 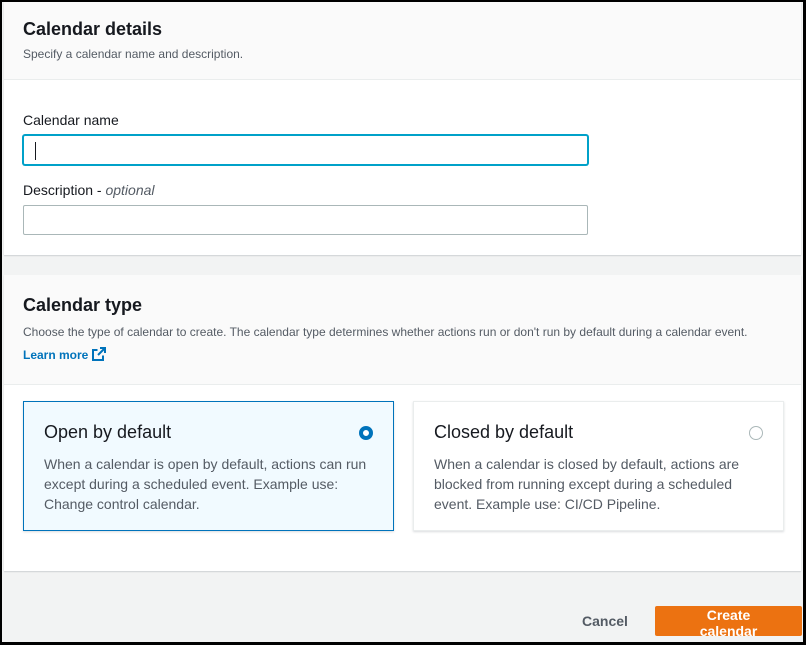 What do you see at coordinates (83, 305) in the screenshot?
I see `calendar-type-title: Calendar type` at bounding box center [83, 305].